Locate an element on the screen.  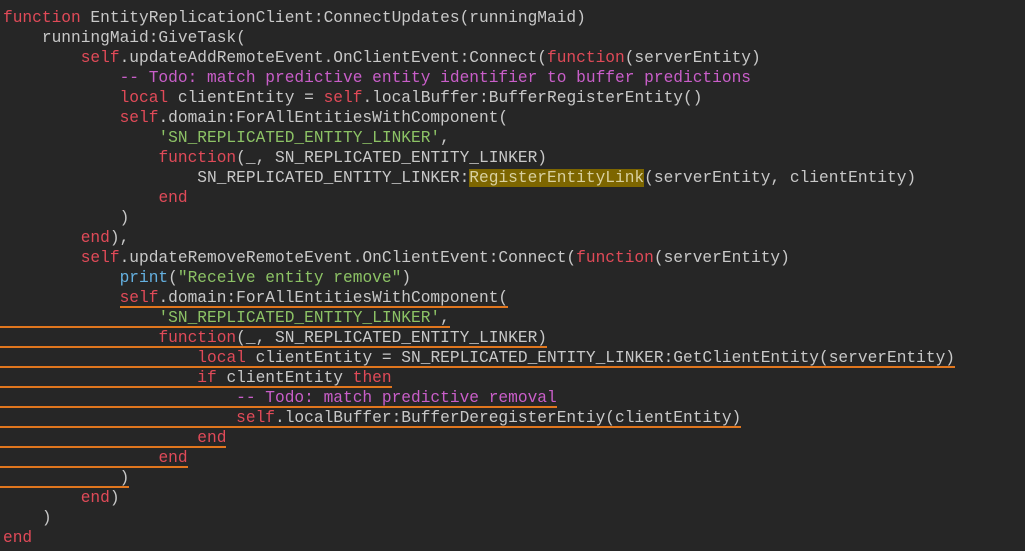
comment: -- Todo: match predictive removal is located at coordinates (396, 398).